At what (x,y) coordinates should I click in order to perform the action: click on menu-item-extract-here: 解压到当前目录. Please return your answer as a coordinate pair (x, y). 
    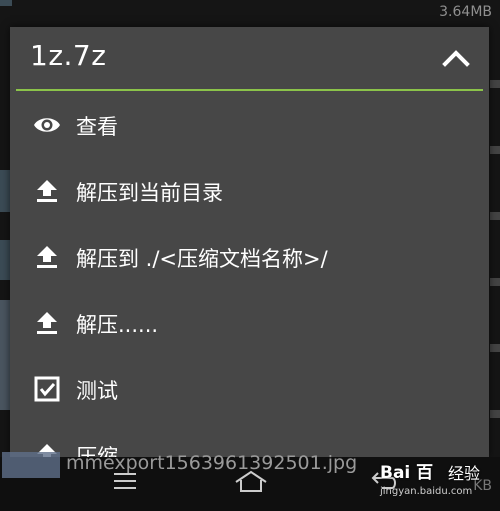
    Looking at the image, I should click on (249, 190).